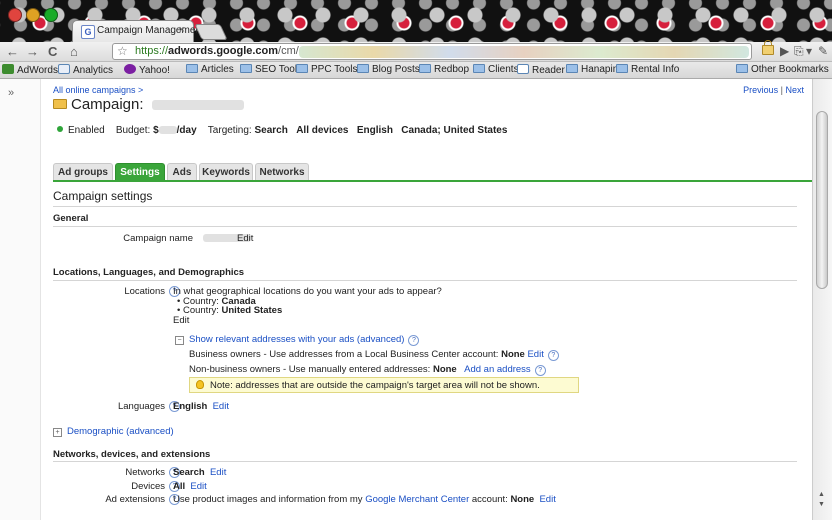  Describe the element at coordinates (535, 354) in the screenshot. I see `edit-business-address-link: Edit` at that location.